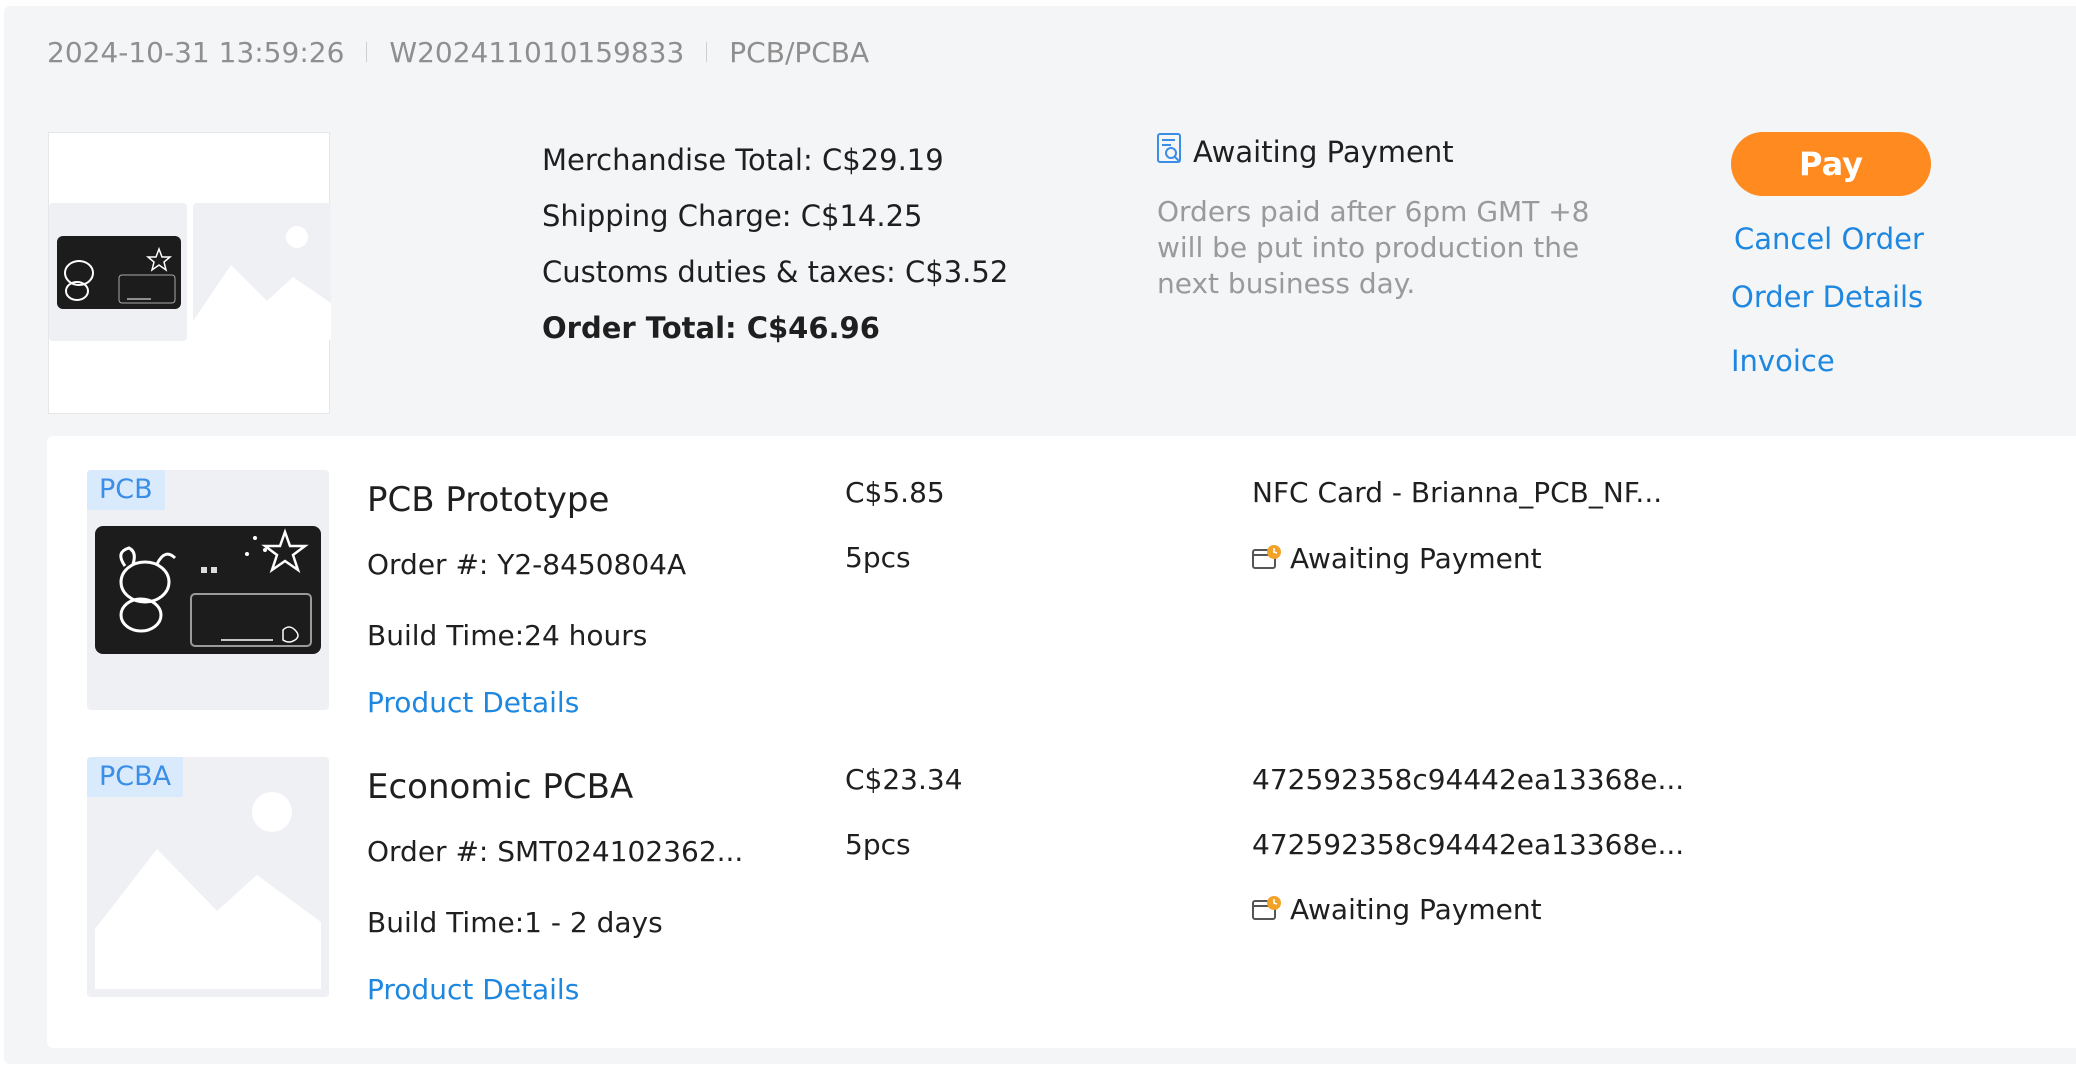 Image resolution: width=2076 pixels, height=1066 pixels. Describe the element at coordinates (1783, 361) in the screenshot. I see `invoice-link: Invoice` at that location.